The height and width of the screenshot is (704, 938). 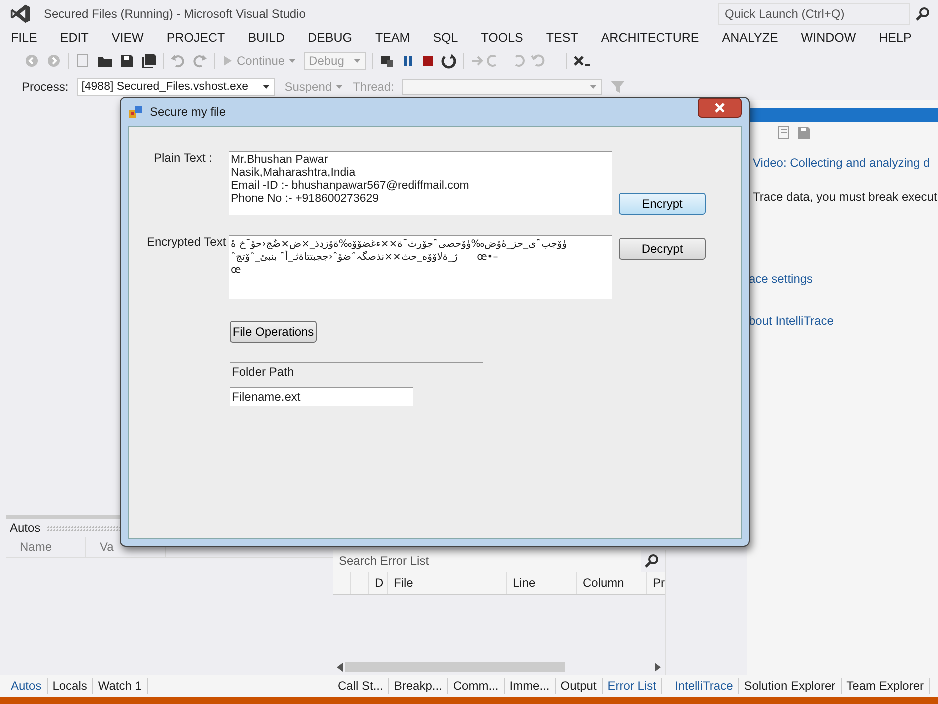 What do you see at coordinates (330, 38) in the screenshot?
I see `menu-item: DEBUG` at bounding box center [330, 38].